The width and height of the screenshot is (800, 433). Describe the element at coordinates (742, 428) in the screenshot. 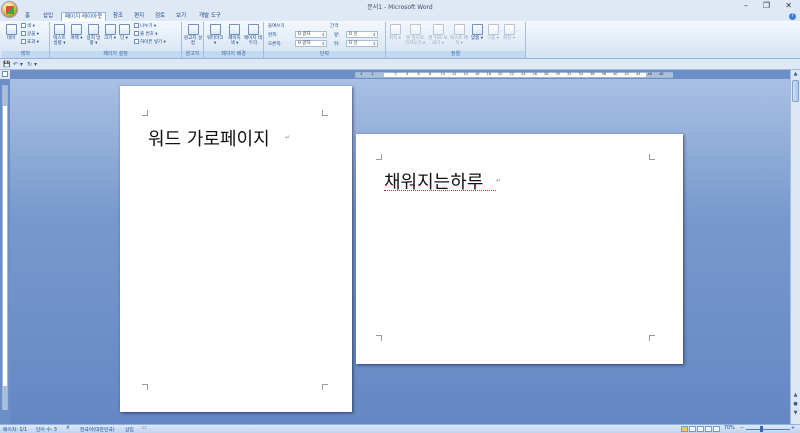

I see `zoom-out-button: −` at that location.